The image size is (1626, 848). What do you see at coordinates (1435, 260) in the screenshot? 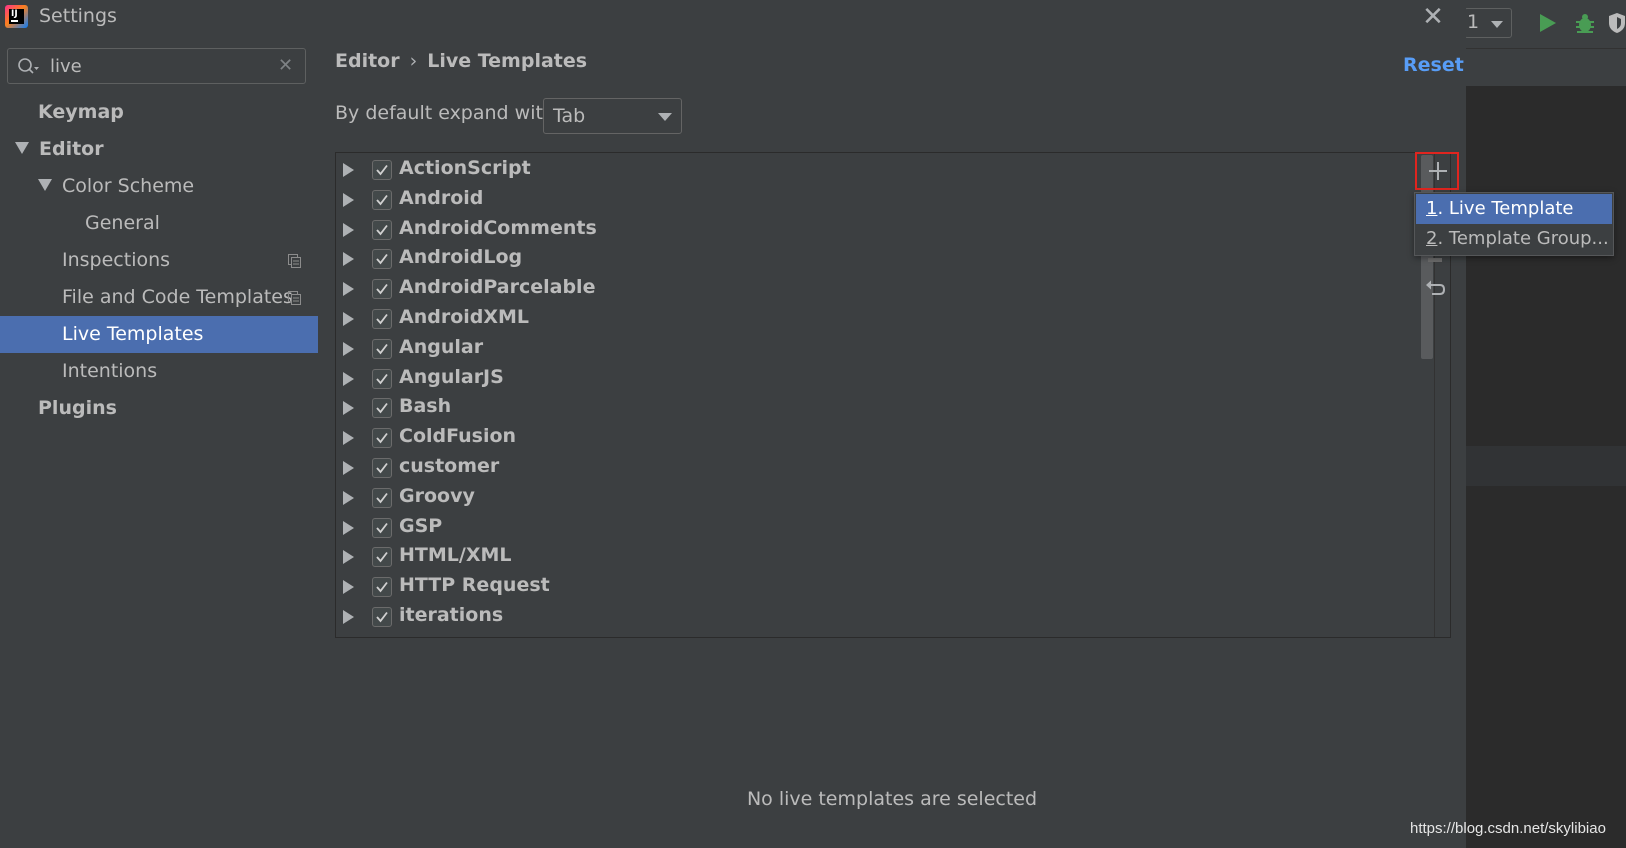
I see `remove-icon` at bounding box center [1435, 260].